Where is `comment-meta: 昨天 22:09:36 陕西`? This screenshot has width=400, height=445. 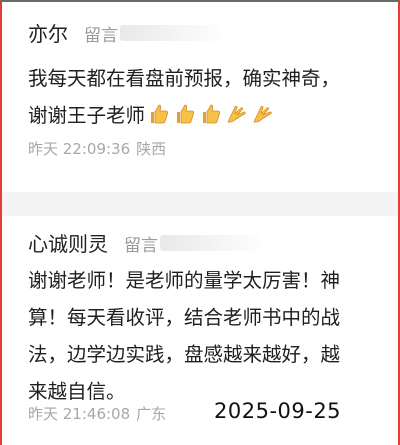
comment-meta: 昨天 22:09:36 陕西 is located at coordinates (97, 148).